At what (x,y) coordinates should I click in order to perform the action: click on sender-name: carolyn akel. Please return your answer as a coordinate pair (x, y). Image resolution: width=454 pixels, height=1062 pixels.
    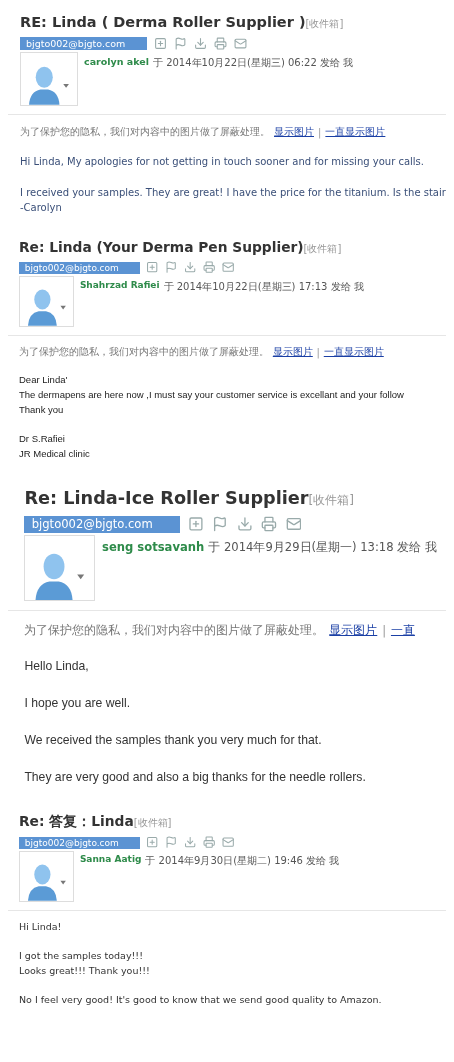
    Looking at the image, I should click on (116, 61).